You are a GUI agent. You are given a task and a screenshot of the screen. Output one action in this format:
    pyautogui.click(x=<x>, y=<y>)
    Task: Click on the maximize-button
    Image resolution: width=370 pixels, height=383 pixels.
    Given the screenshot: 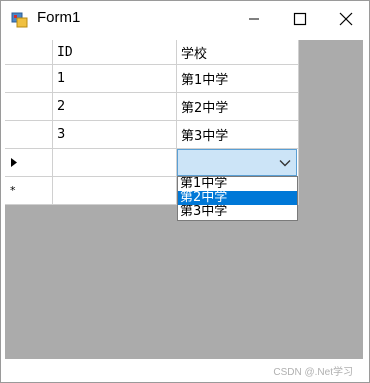 What is the action you would take?
    pyautogui.click(x=300, y=19)
    